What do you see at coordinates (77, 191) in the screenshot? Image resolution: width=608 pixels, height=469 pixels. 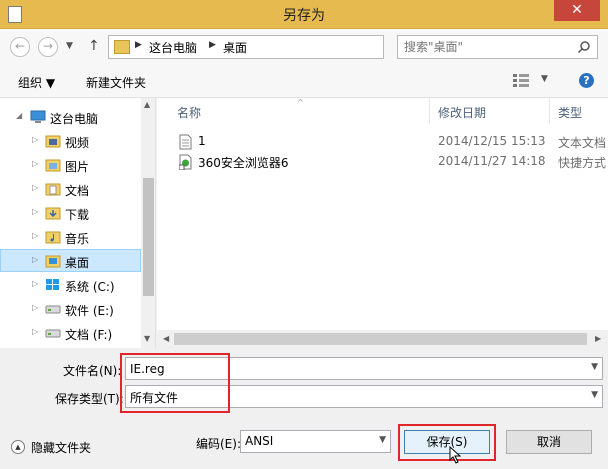 I see `tree-item-label: 文档` at bounding box center [77, 191].